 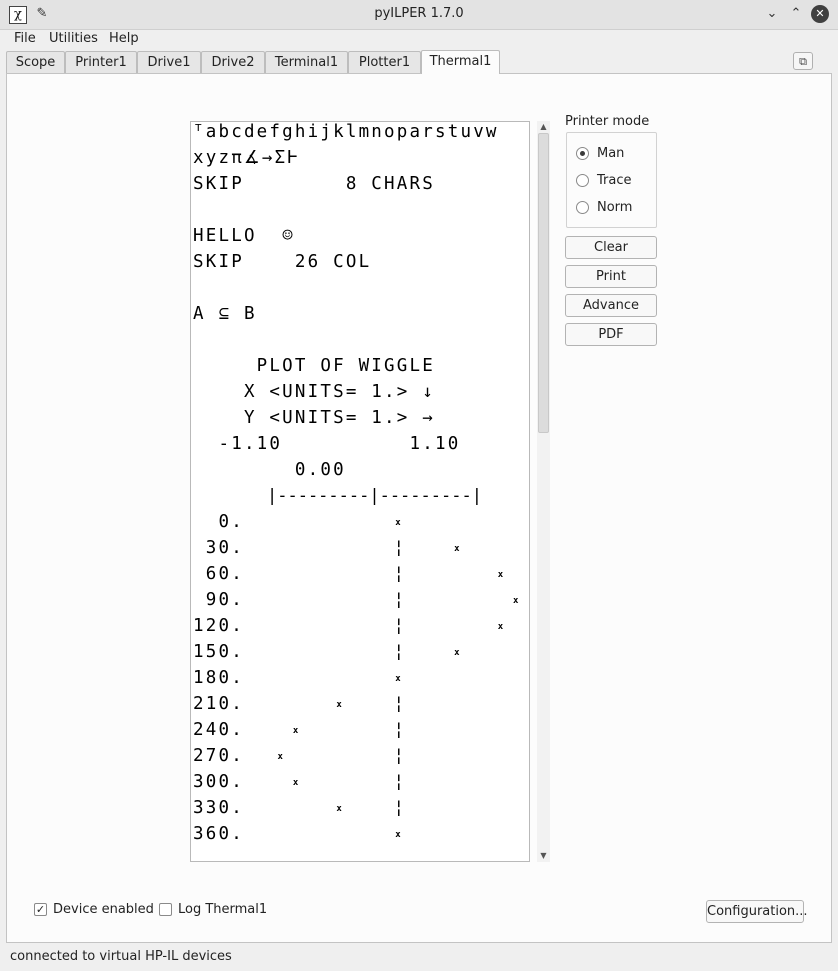 I want to click on printout-line: 0.00, so click(x=269, y=470).